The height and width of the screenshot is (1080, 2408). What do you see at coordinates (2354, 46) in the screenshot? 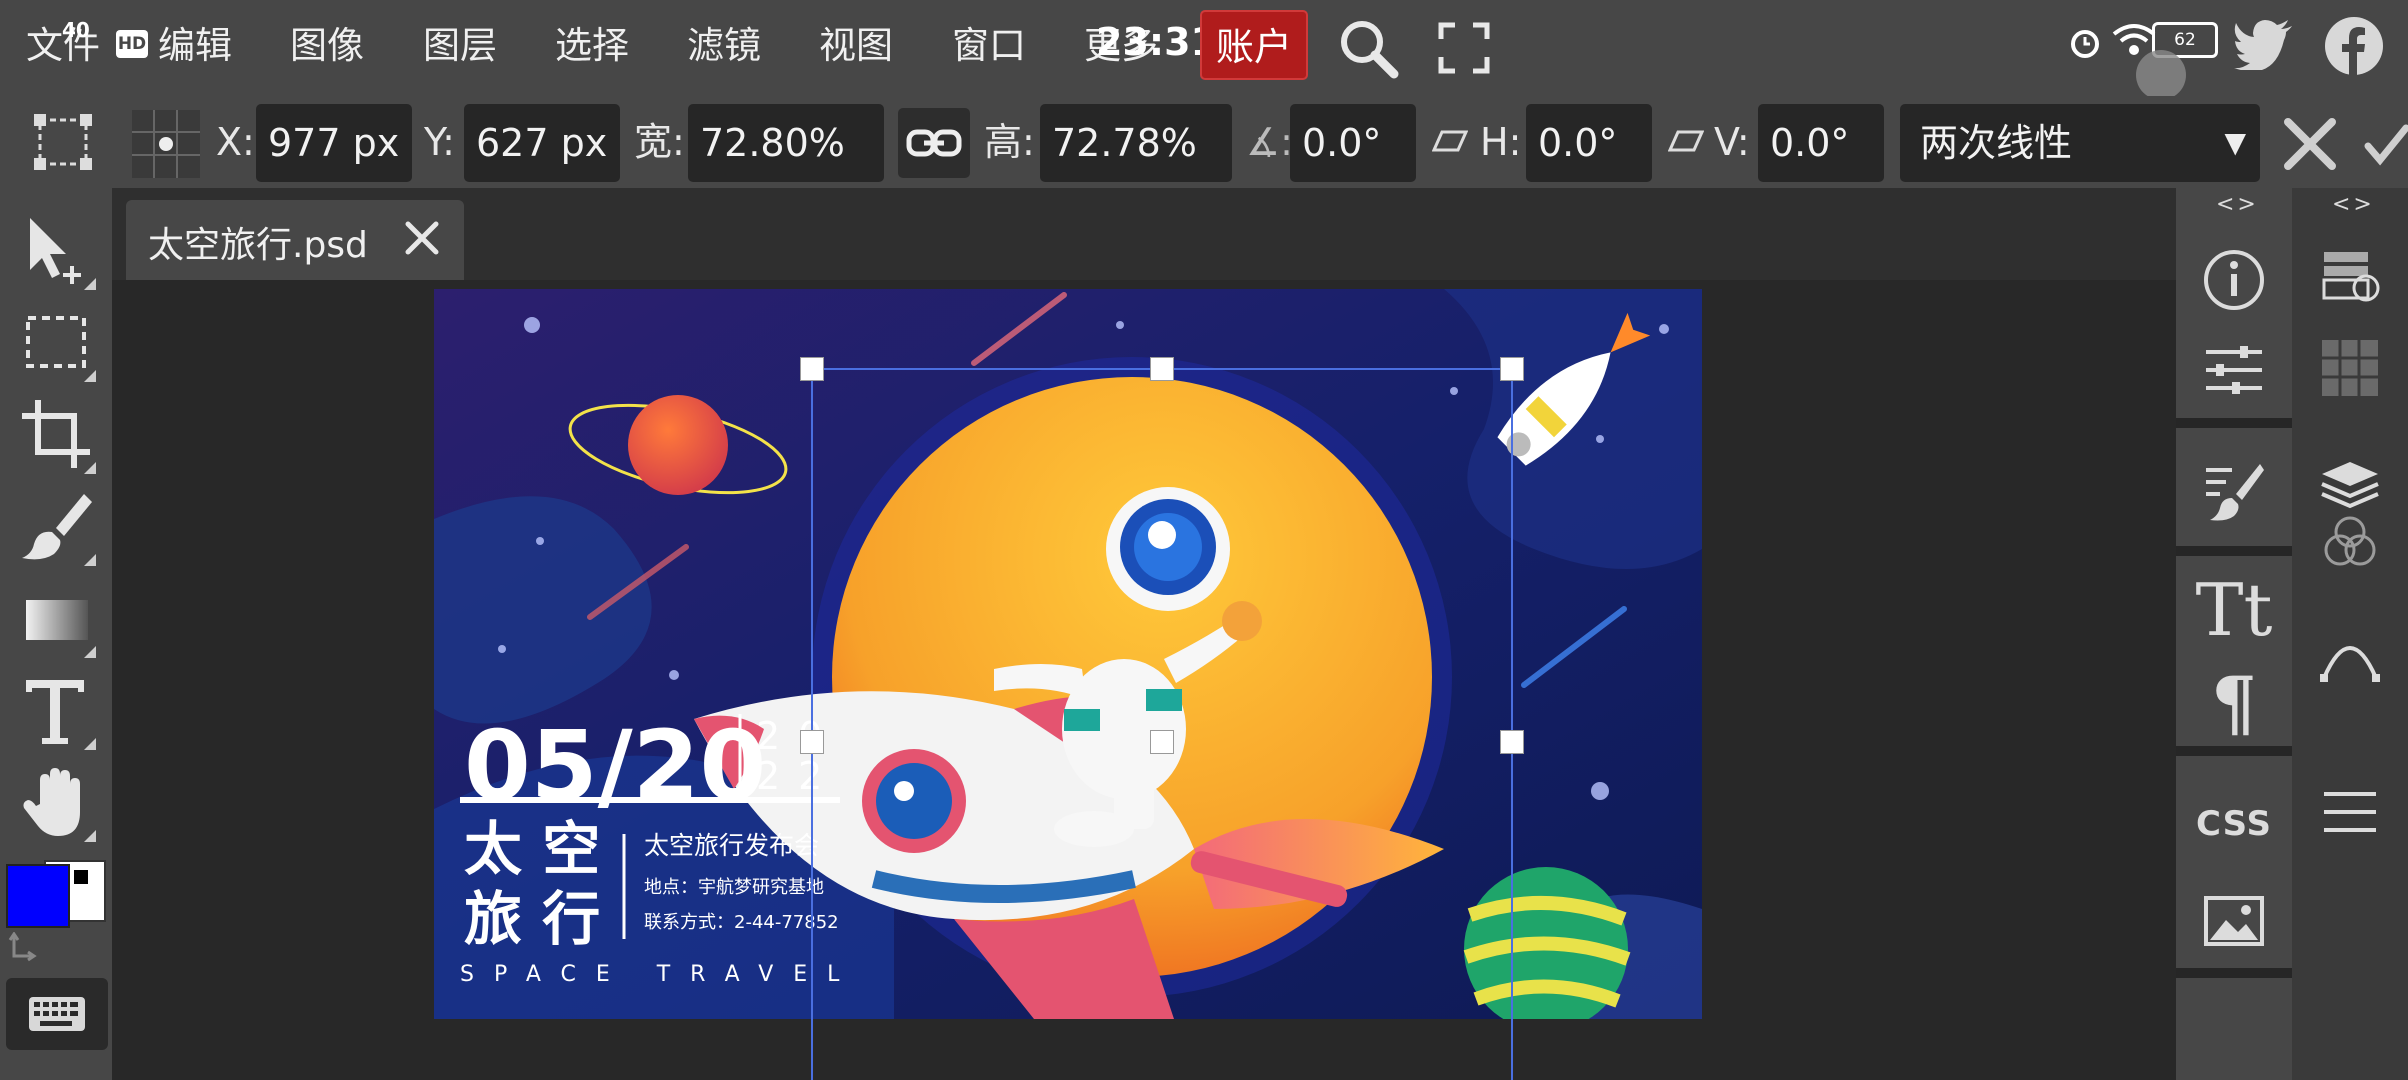
I see `facebook-icon` at bounding box center [2354, 46].